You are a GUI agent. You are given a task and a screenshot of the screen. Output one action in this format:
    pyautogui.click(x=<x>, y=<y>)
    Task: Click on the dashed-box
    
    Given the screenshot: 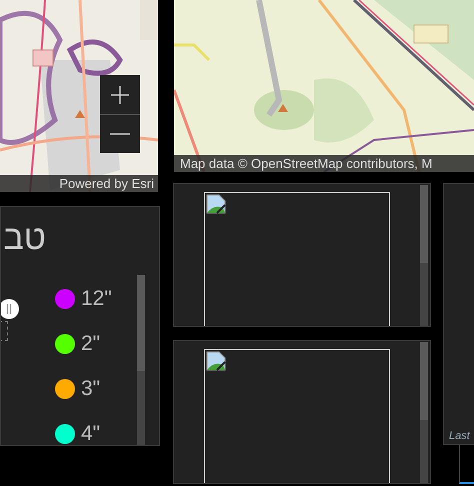 What is the action you would take?
    pyautogui.click(x=4, y=331)
    